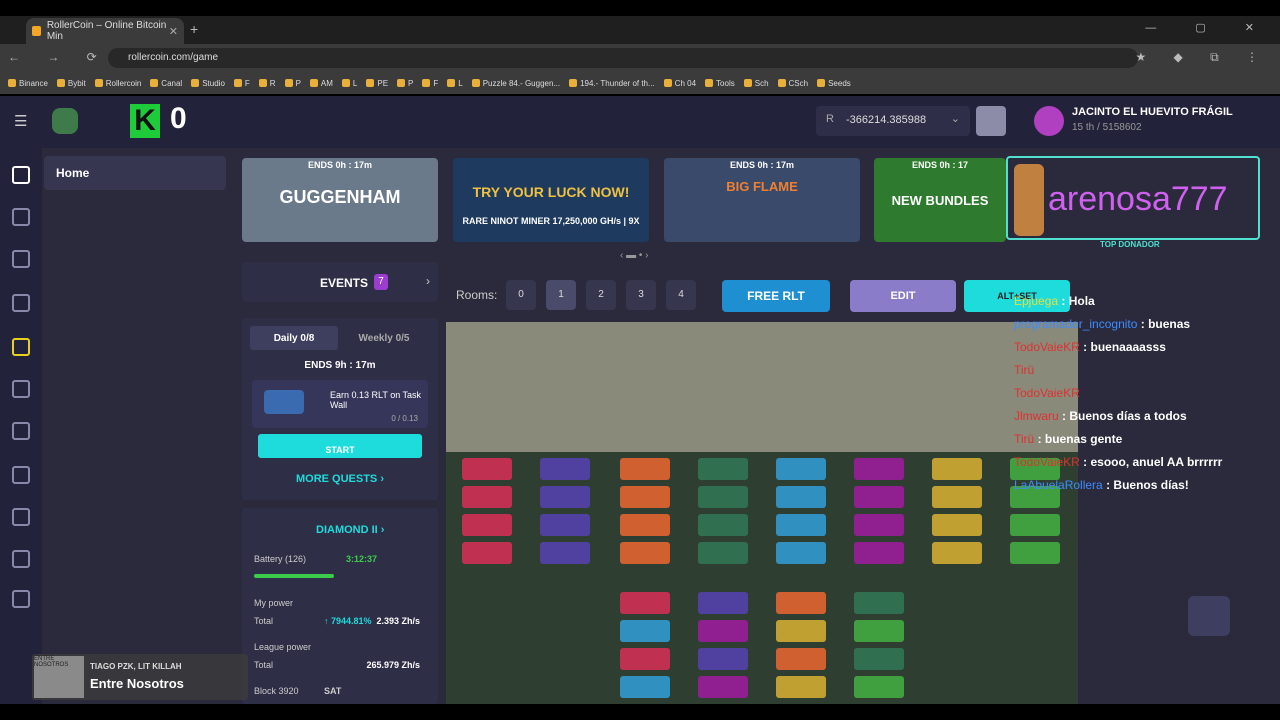 This screenshot has height=720, width=1280. I want to click on rollercoin-logo, so click(65, 121).